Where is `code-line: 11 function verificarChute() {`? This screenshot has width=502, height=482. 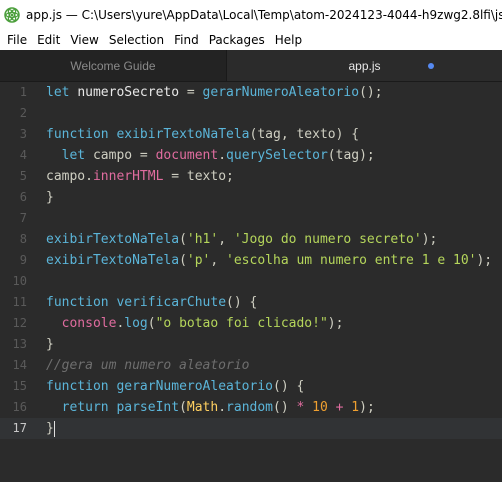
code-line: 11 function verificarChute() { is located at coordinates (251, 302).